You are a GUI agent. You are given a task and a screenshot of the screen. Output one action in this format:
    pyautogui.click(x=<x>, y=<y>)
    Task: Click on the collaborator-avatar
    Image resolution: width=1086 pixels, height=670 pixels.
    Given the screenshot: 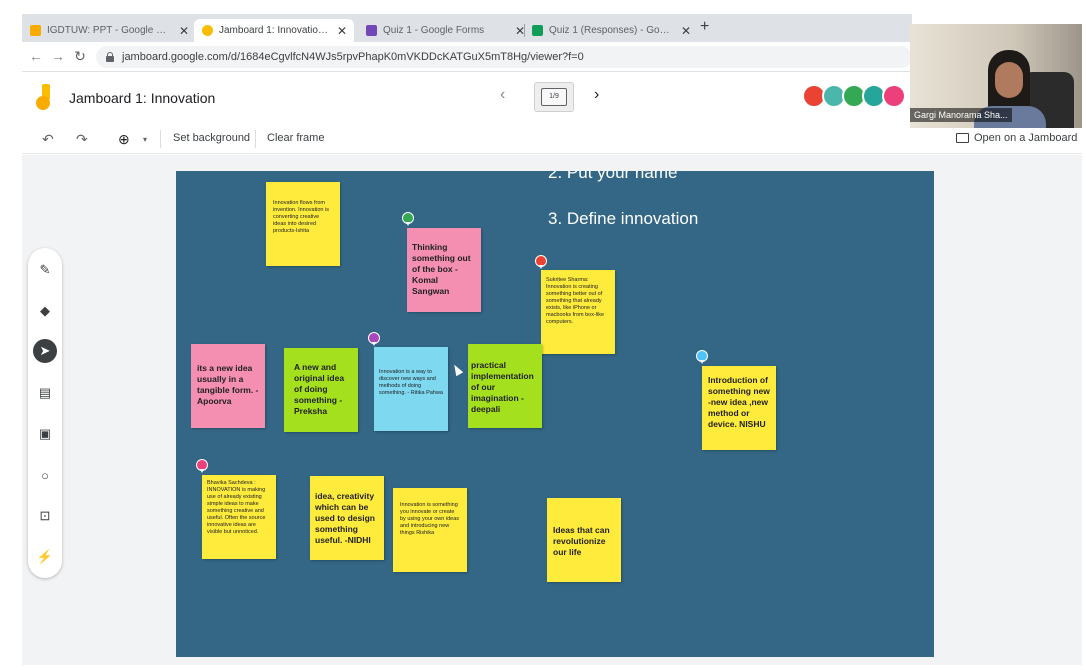 What is the action you would take?
    pyautogui.click(x=894, y=96)
    